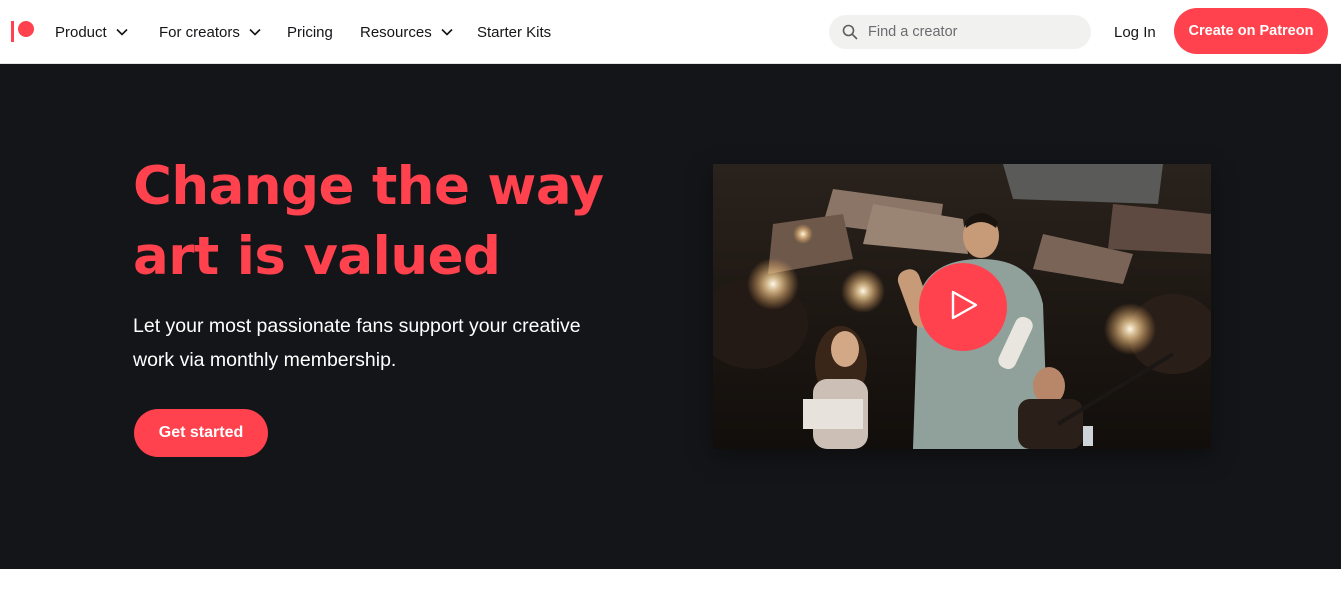 The height and width of the screenshot is (605, 1341). I want to click on search-input, so click(973, 32).